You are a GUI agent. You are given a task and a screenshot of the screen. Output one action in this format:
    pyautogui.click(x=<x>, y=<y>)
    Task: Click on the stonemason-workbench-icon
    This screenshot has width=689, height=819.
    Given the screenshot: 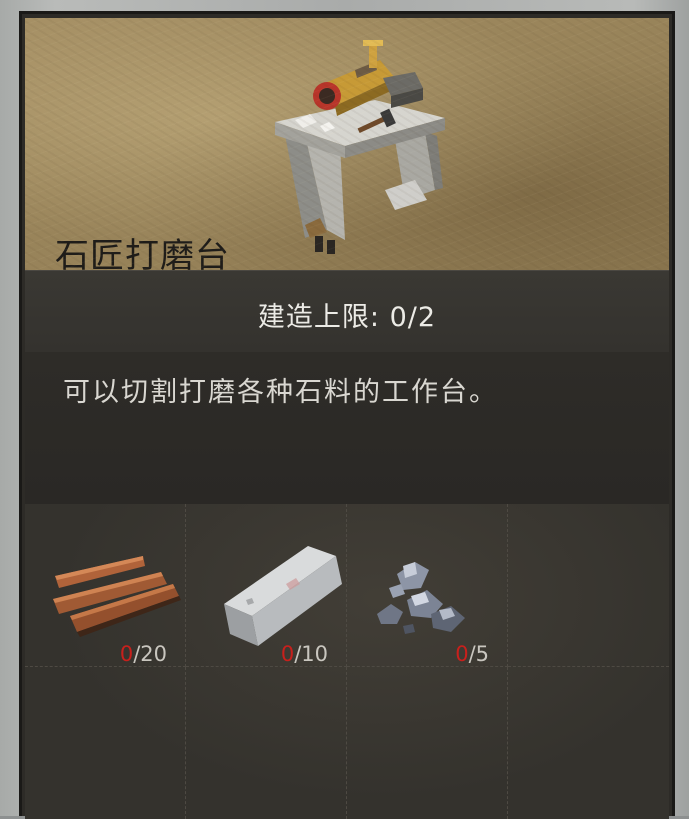 What is the action you would take?
    pyautogui.click(x=360, y=147)
    